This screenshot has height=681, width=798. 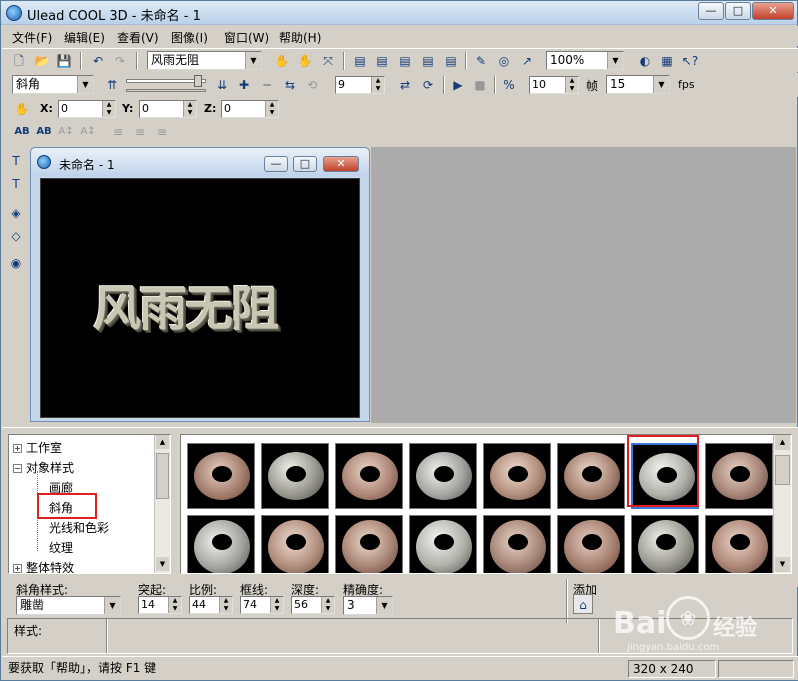 What do you see at coordinates (43, 467) in the screenshot?
I see `tree-item-object-style: − 对象样式` at bounding box center [43, 467].